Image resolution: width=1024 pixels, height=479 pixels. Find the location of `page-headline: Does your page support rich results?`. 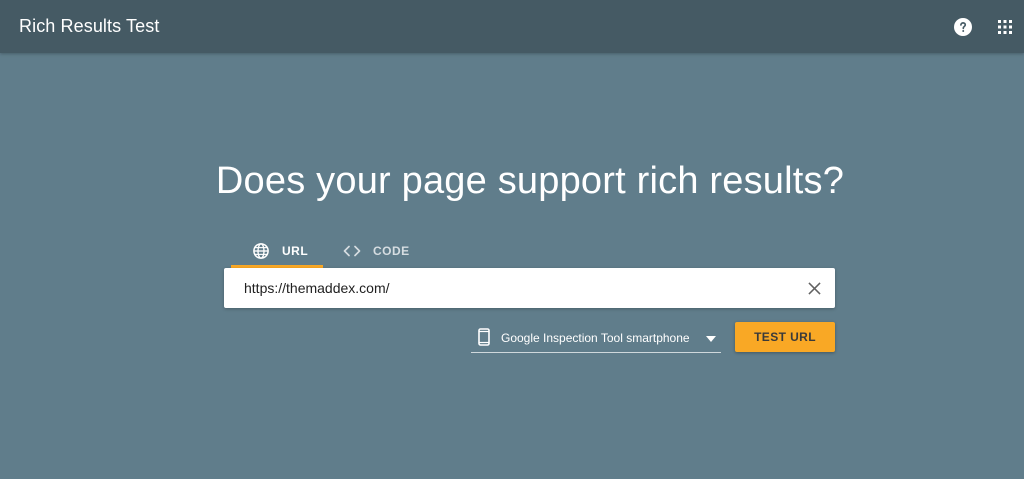

page-headline: Does your page support rich results? is located at coordinates (530, 181).